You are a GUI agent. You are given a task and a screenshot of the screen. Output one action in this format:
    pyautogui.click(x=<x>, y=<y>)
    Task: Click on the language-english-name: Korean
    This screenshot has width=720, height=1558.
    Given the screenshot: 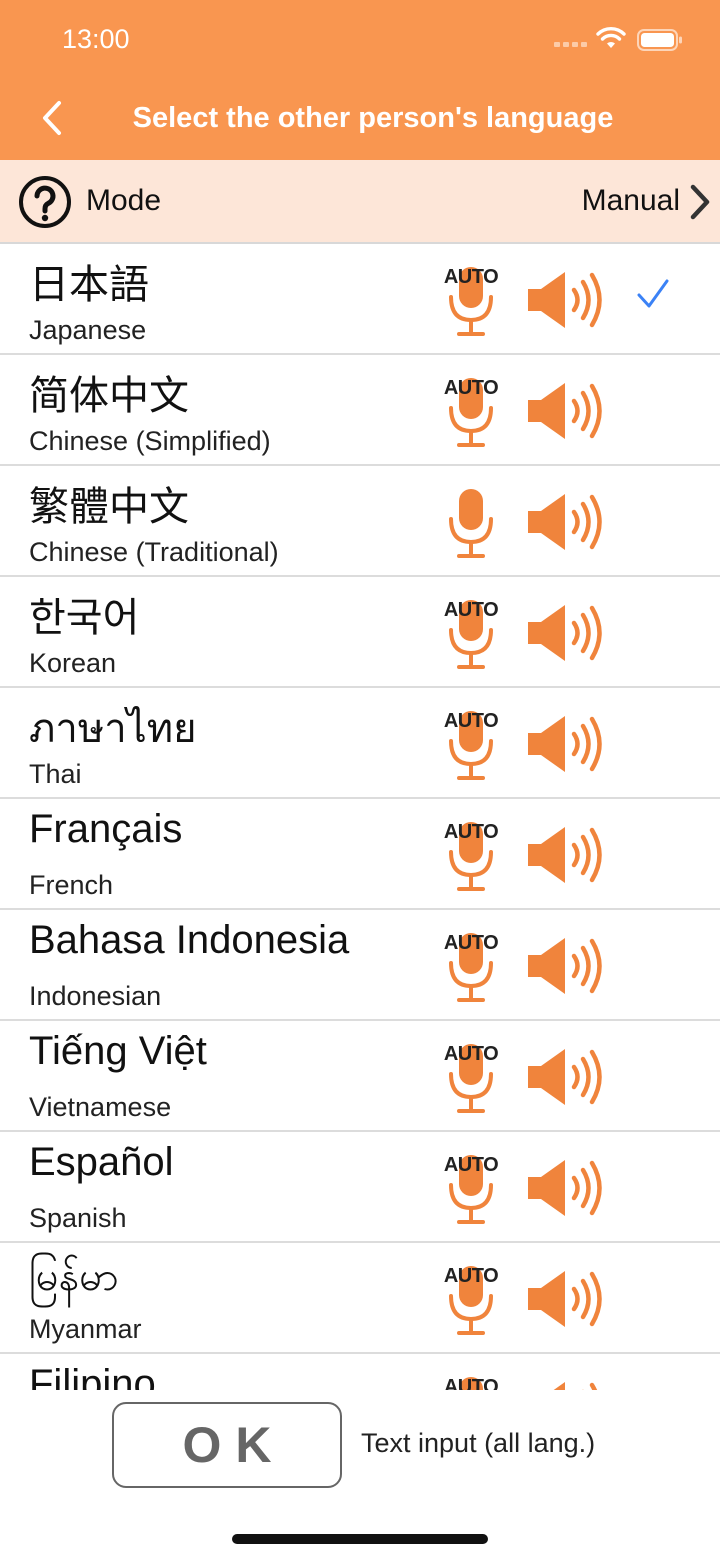 What is the action you would take?
    pyautogui.click(x=73, y=663)
    